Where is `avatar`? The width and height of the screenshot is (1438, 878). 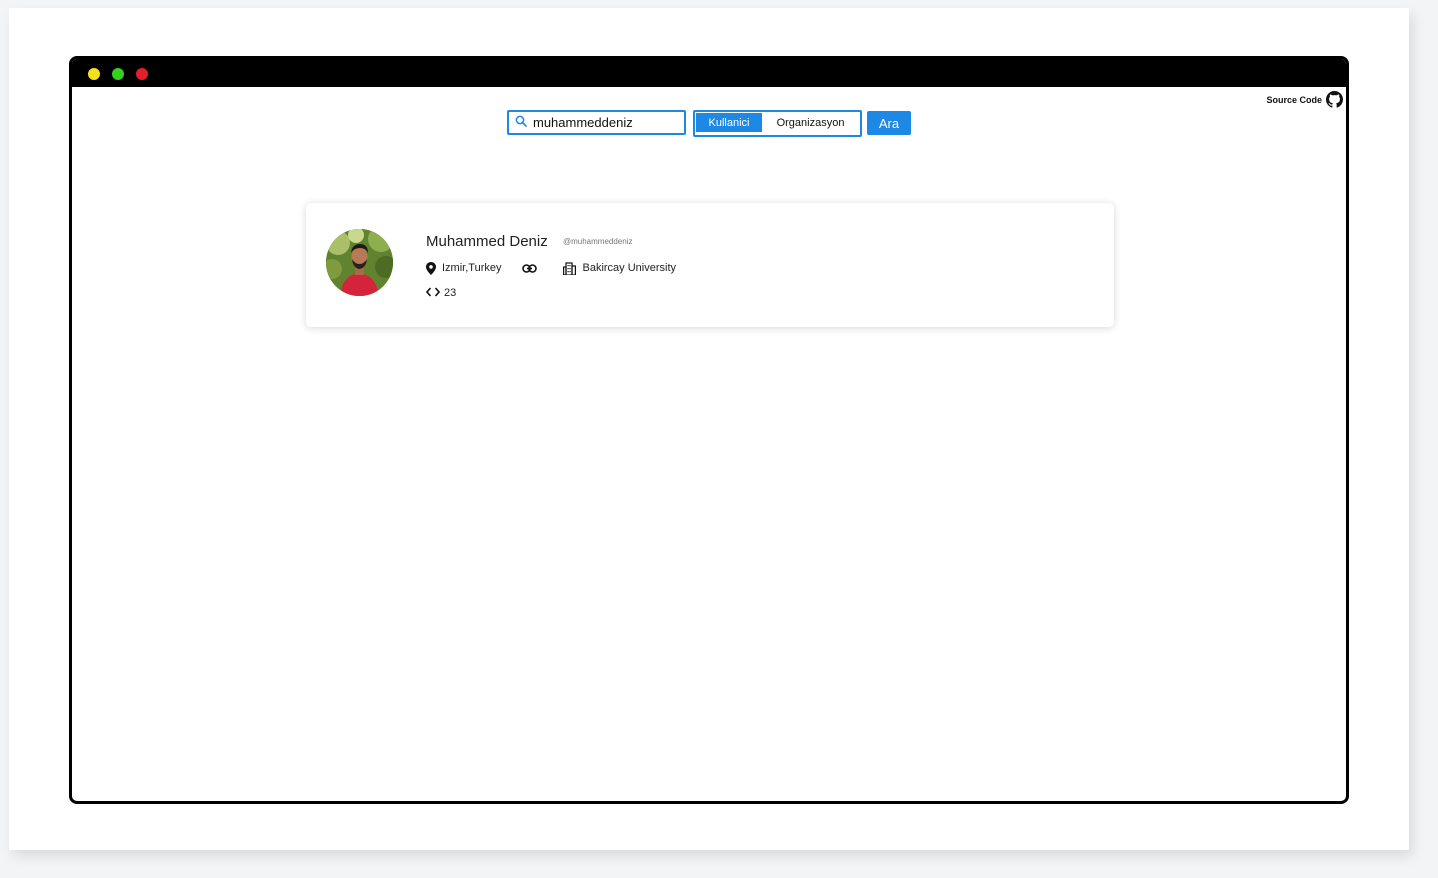
avatar is located at coordinates (359, 262).